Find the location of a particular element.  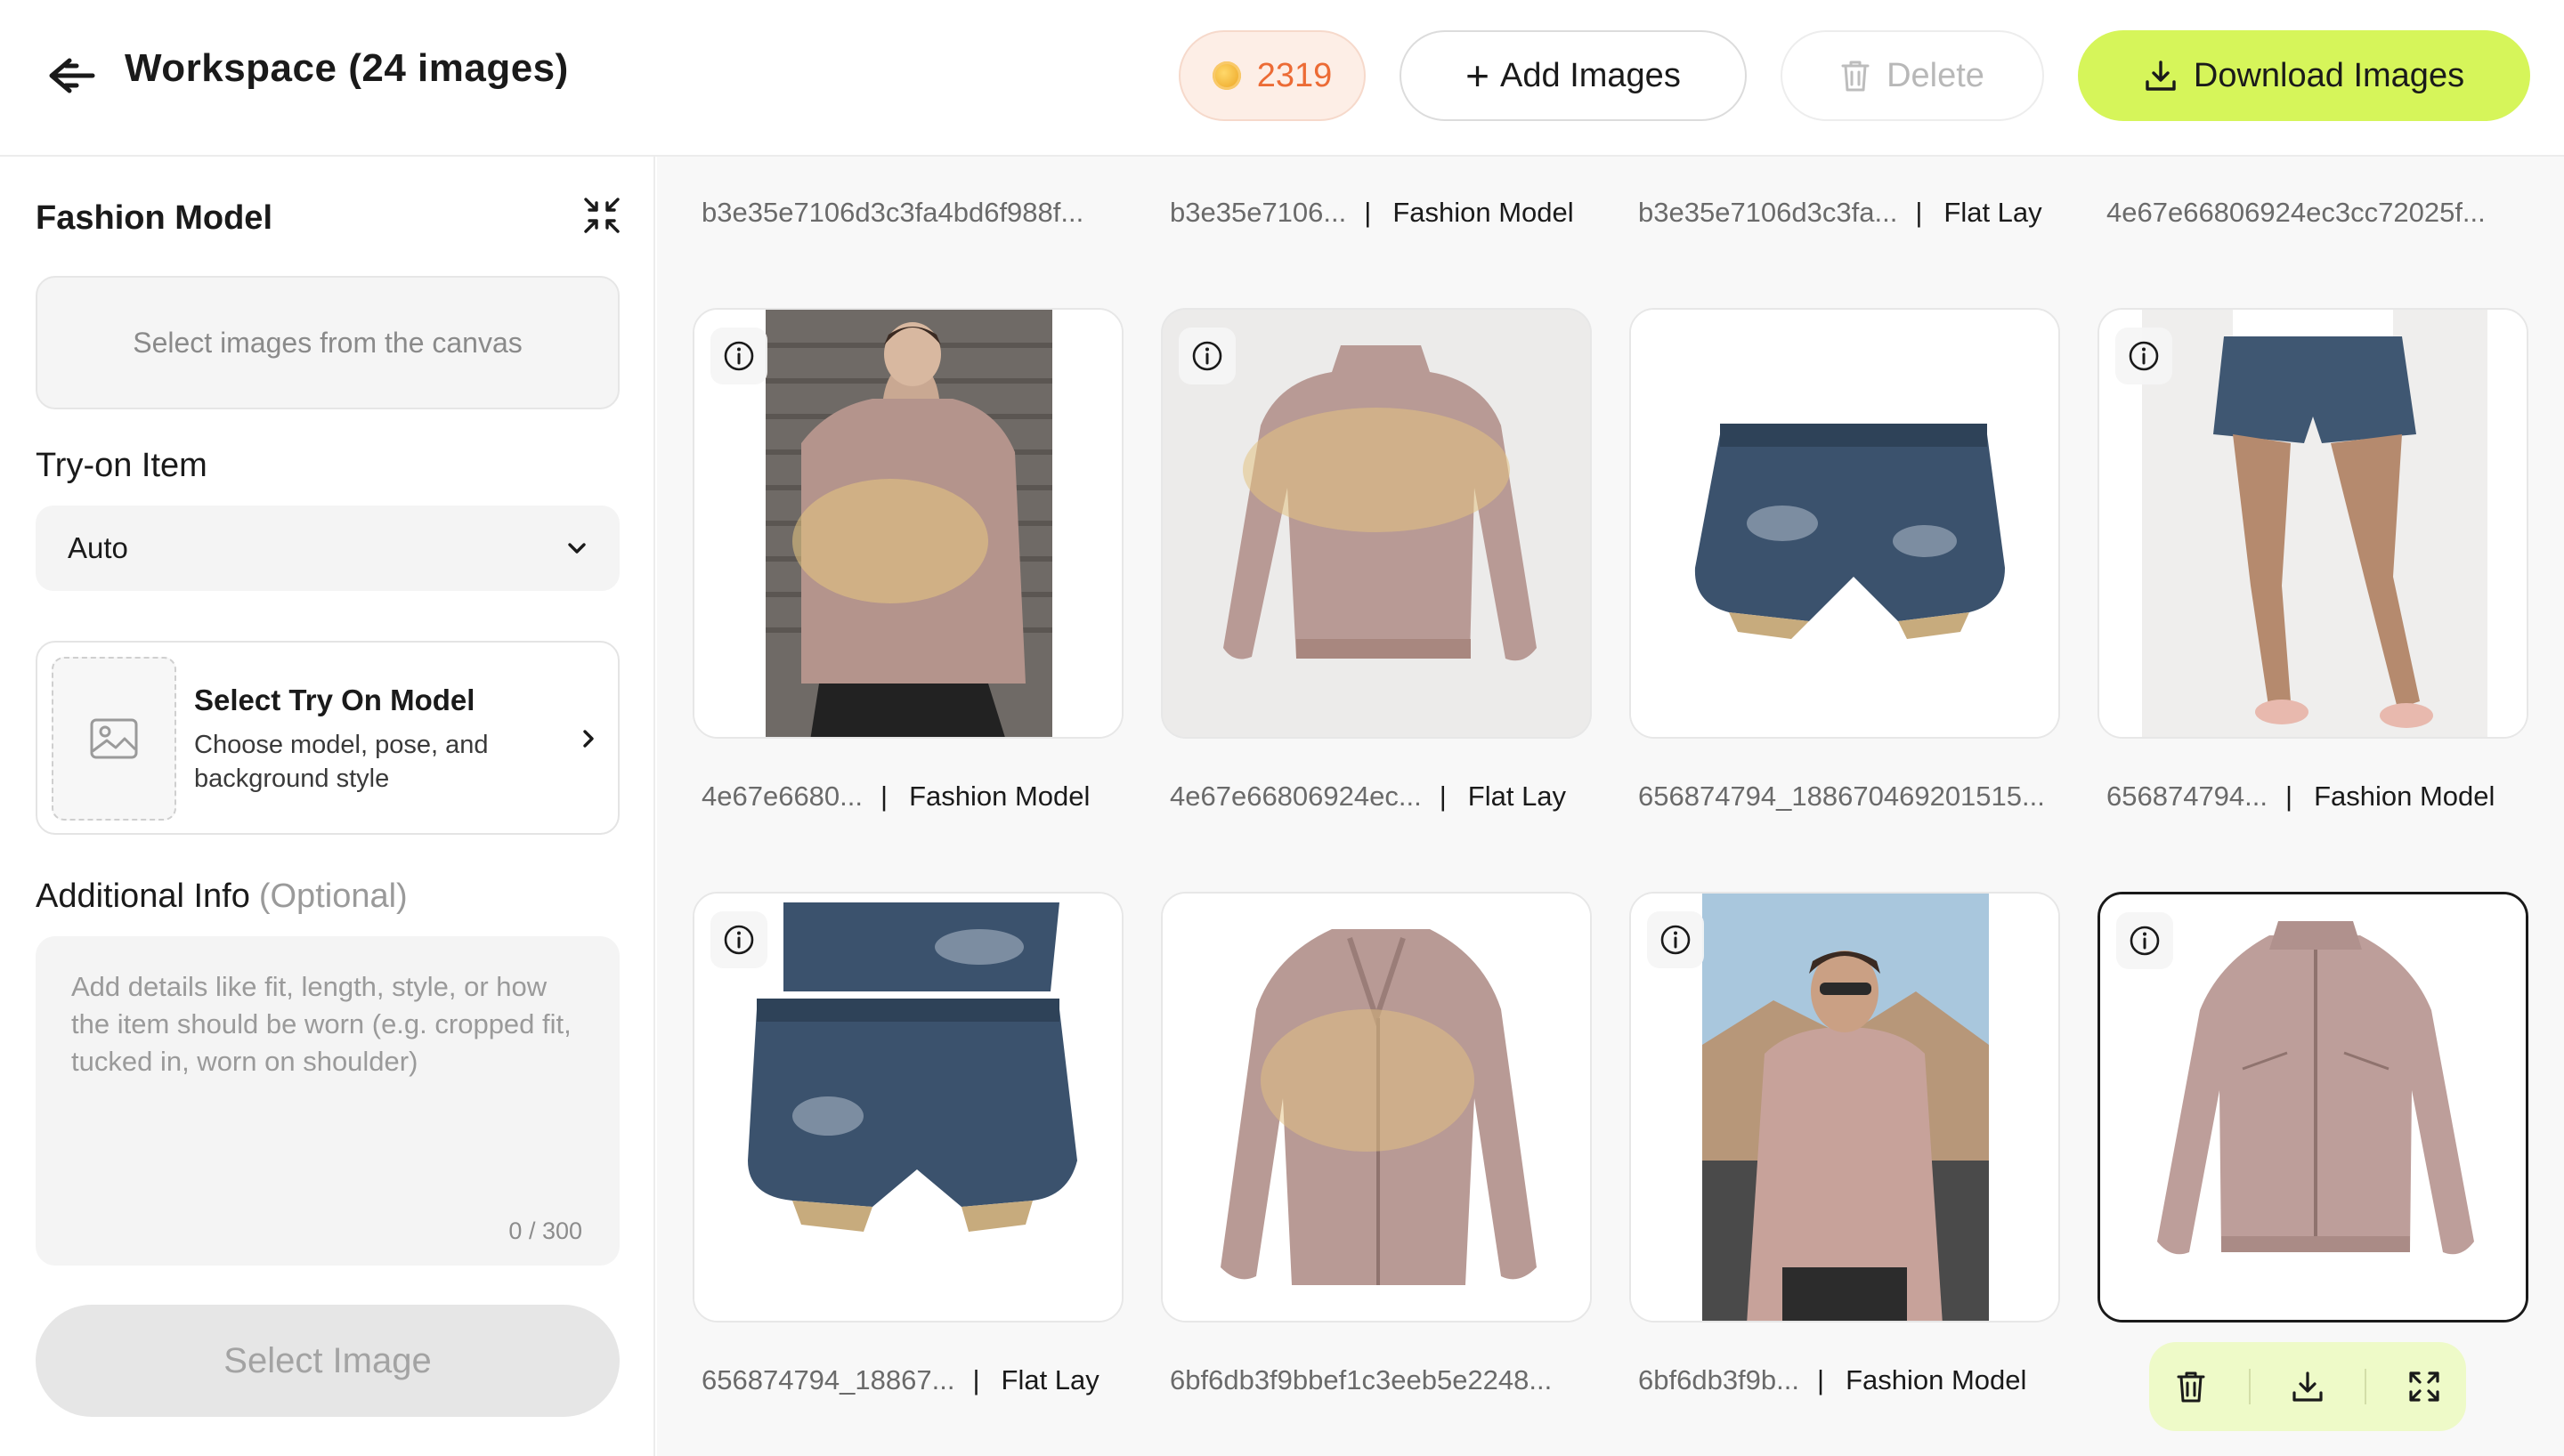

image-caption: 656874794_18867... | Flat Lay is located at coordinates (900, 1380).